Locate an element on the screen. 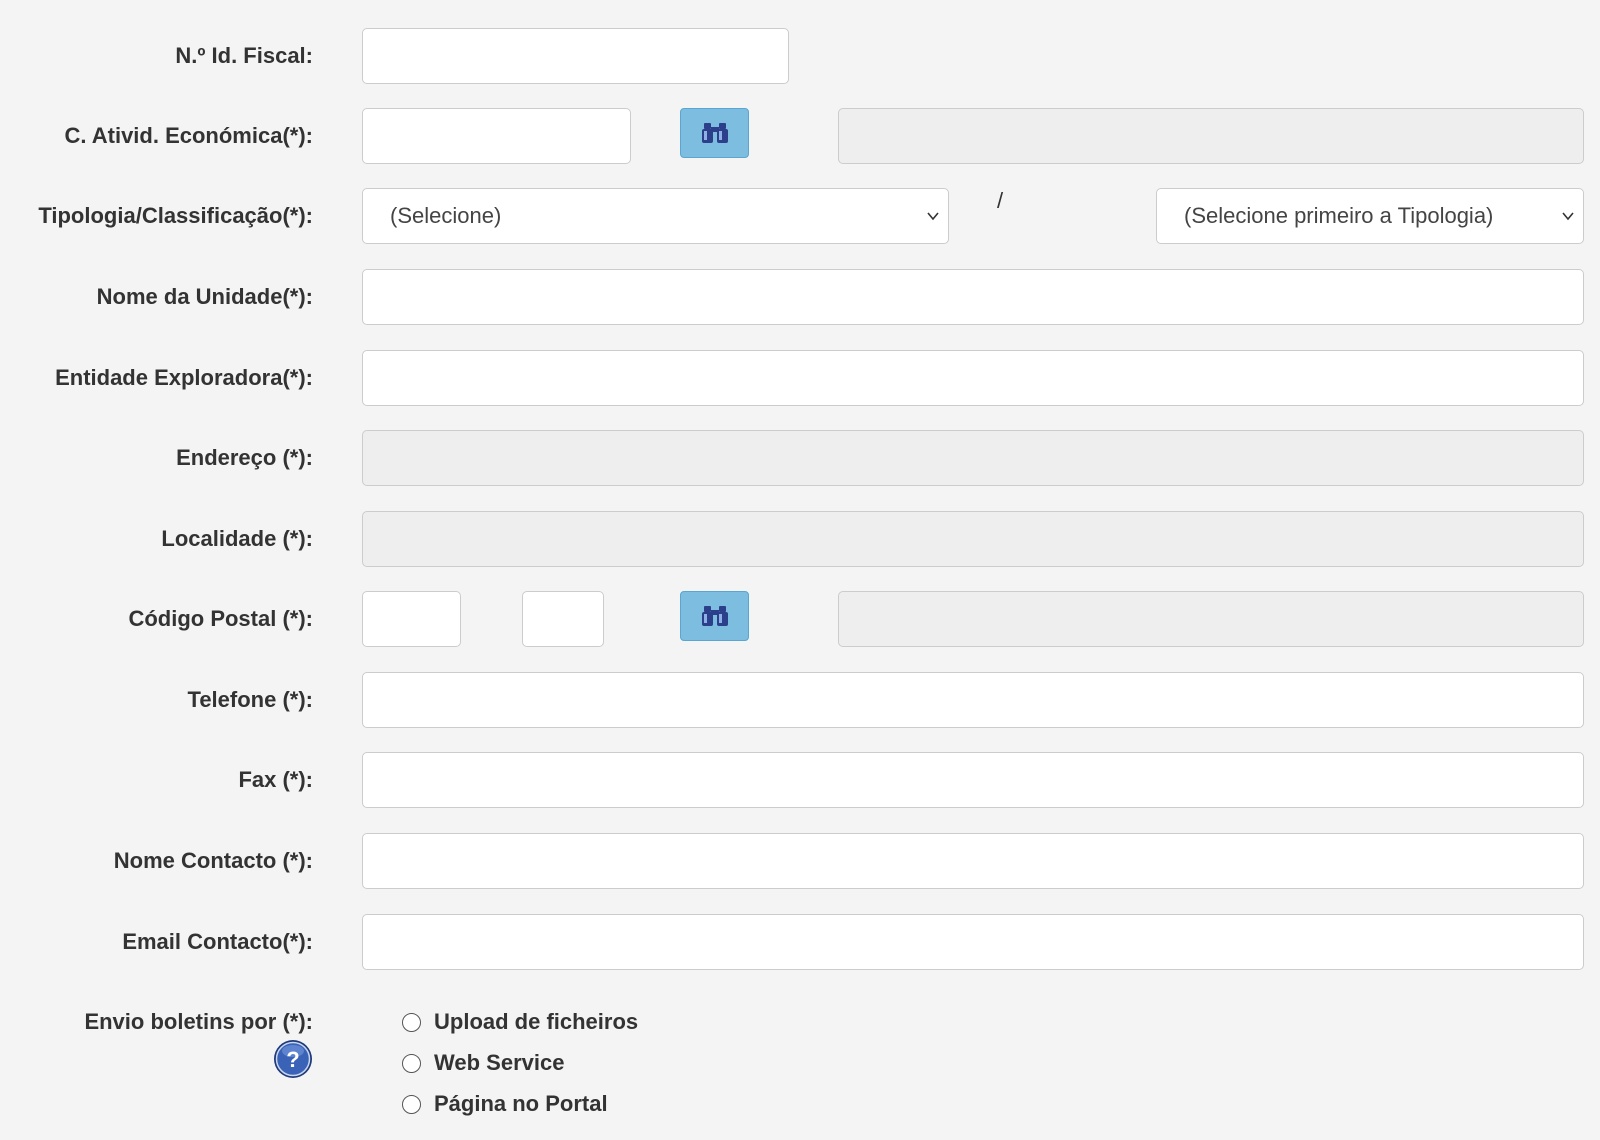  nif-label: N.º Id. Fiscal: is located at coordinates (244, 55).